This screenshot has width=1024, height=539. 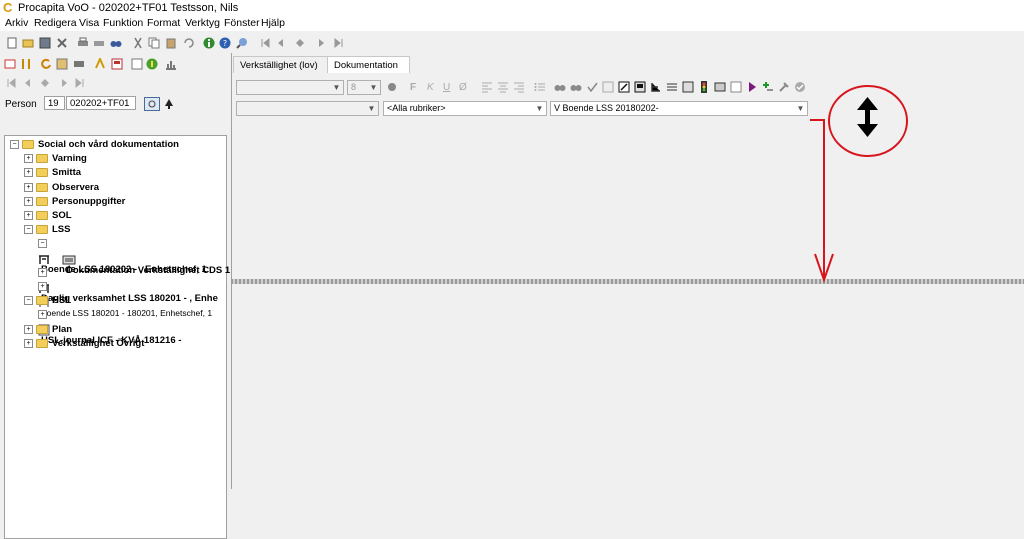 I want to click on template-icon, so click(x=640, y=87).